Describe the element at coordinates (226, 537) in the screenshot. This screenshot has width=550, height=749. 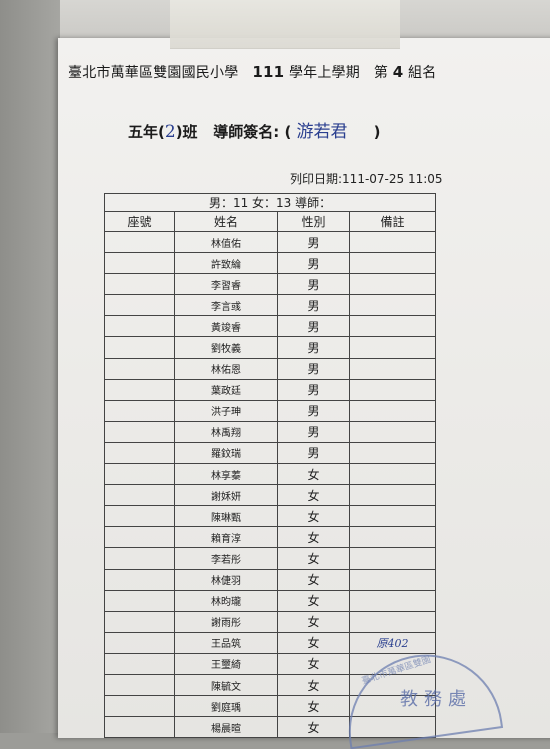
I see `name-cell: 賴育淳` at that location.